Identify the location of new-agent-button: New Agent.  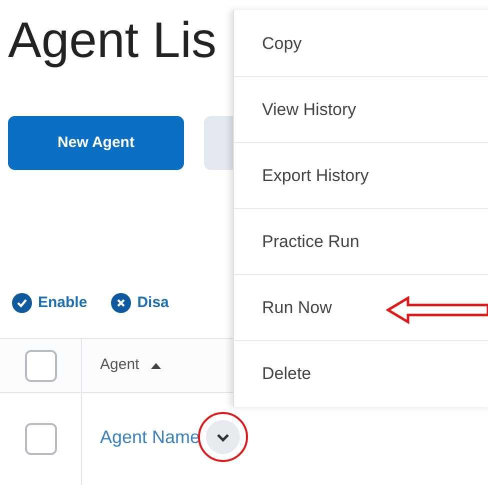
(96, 143).